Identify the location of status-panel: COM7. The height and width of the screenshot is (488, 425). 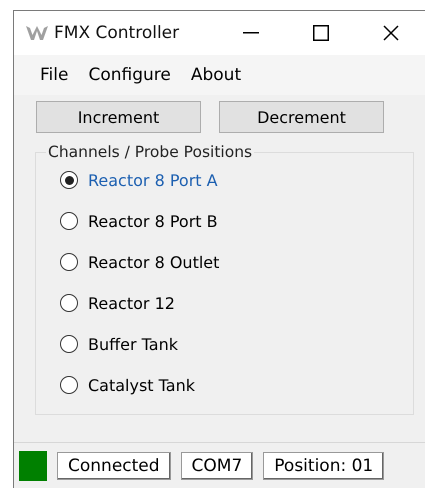
(217, 466).